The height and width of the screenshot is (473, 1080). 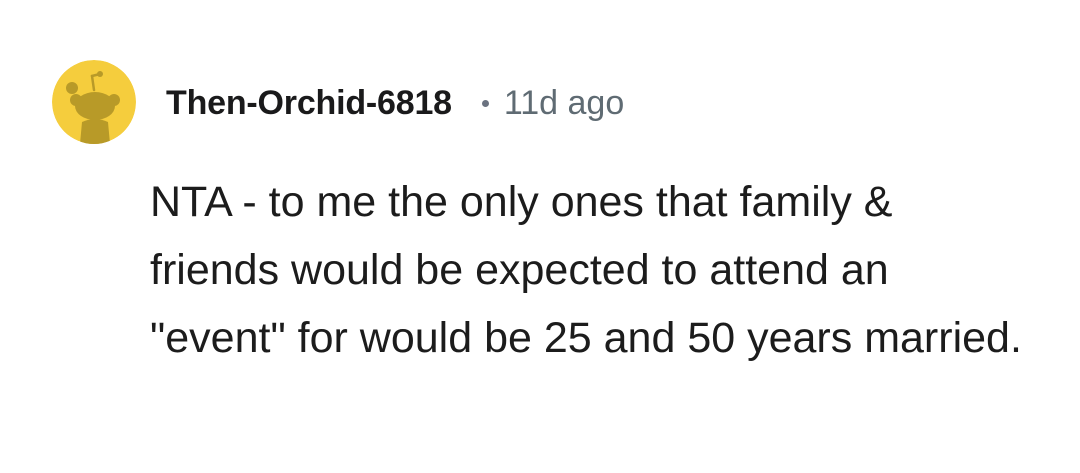 I want to click on comment-header: Then-Orchid-6818 11d ago, so click(x=395, y=103).